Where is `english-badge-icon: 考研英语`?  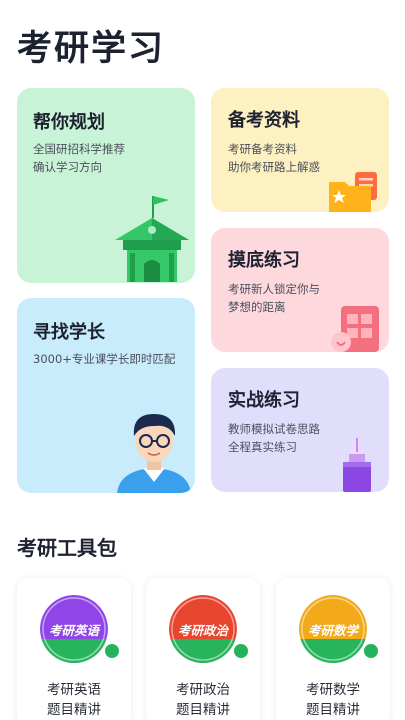 english-badge-icon: 考研英语 is located at coordinates (74, 629).